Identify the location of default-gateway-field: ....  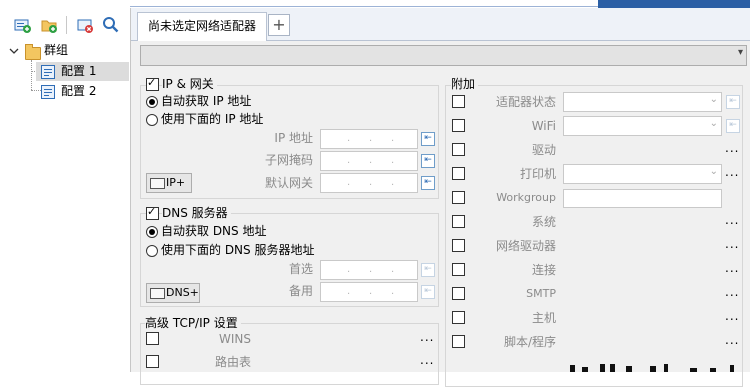
(369, 183).